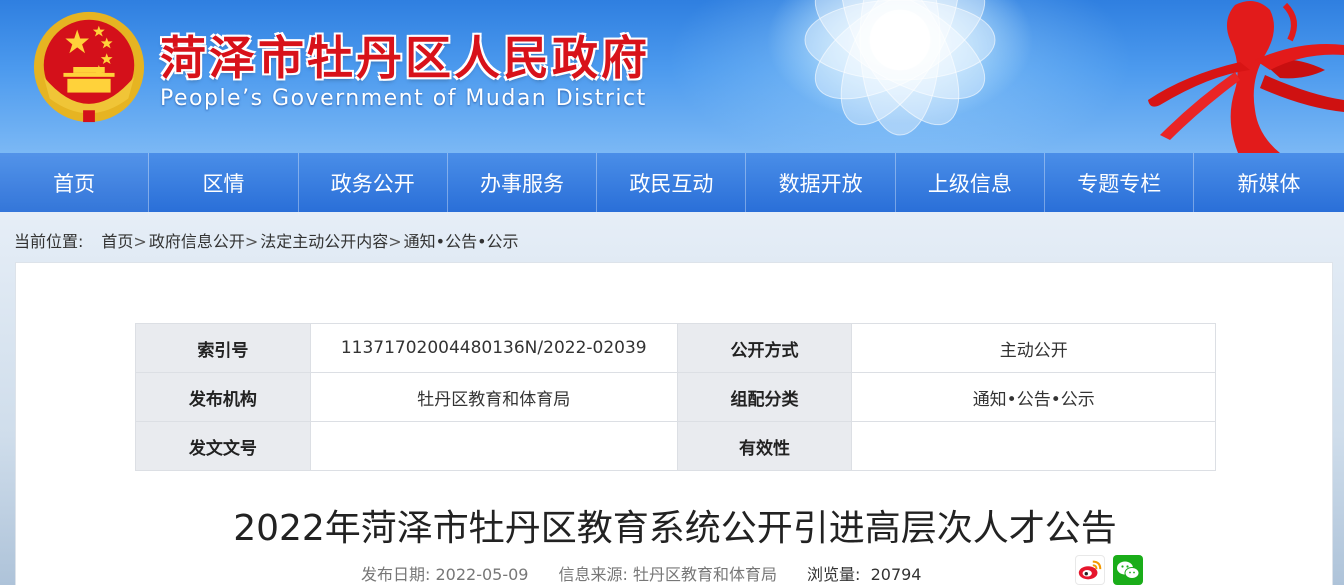 The width and height of the screenshot is (1344, 585). Describe the element at coordinates (1034, 397) in the screenshot. I see `category-value: 通知•公告•公示` at that location.